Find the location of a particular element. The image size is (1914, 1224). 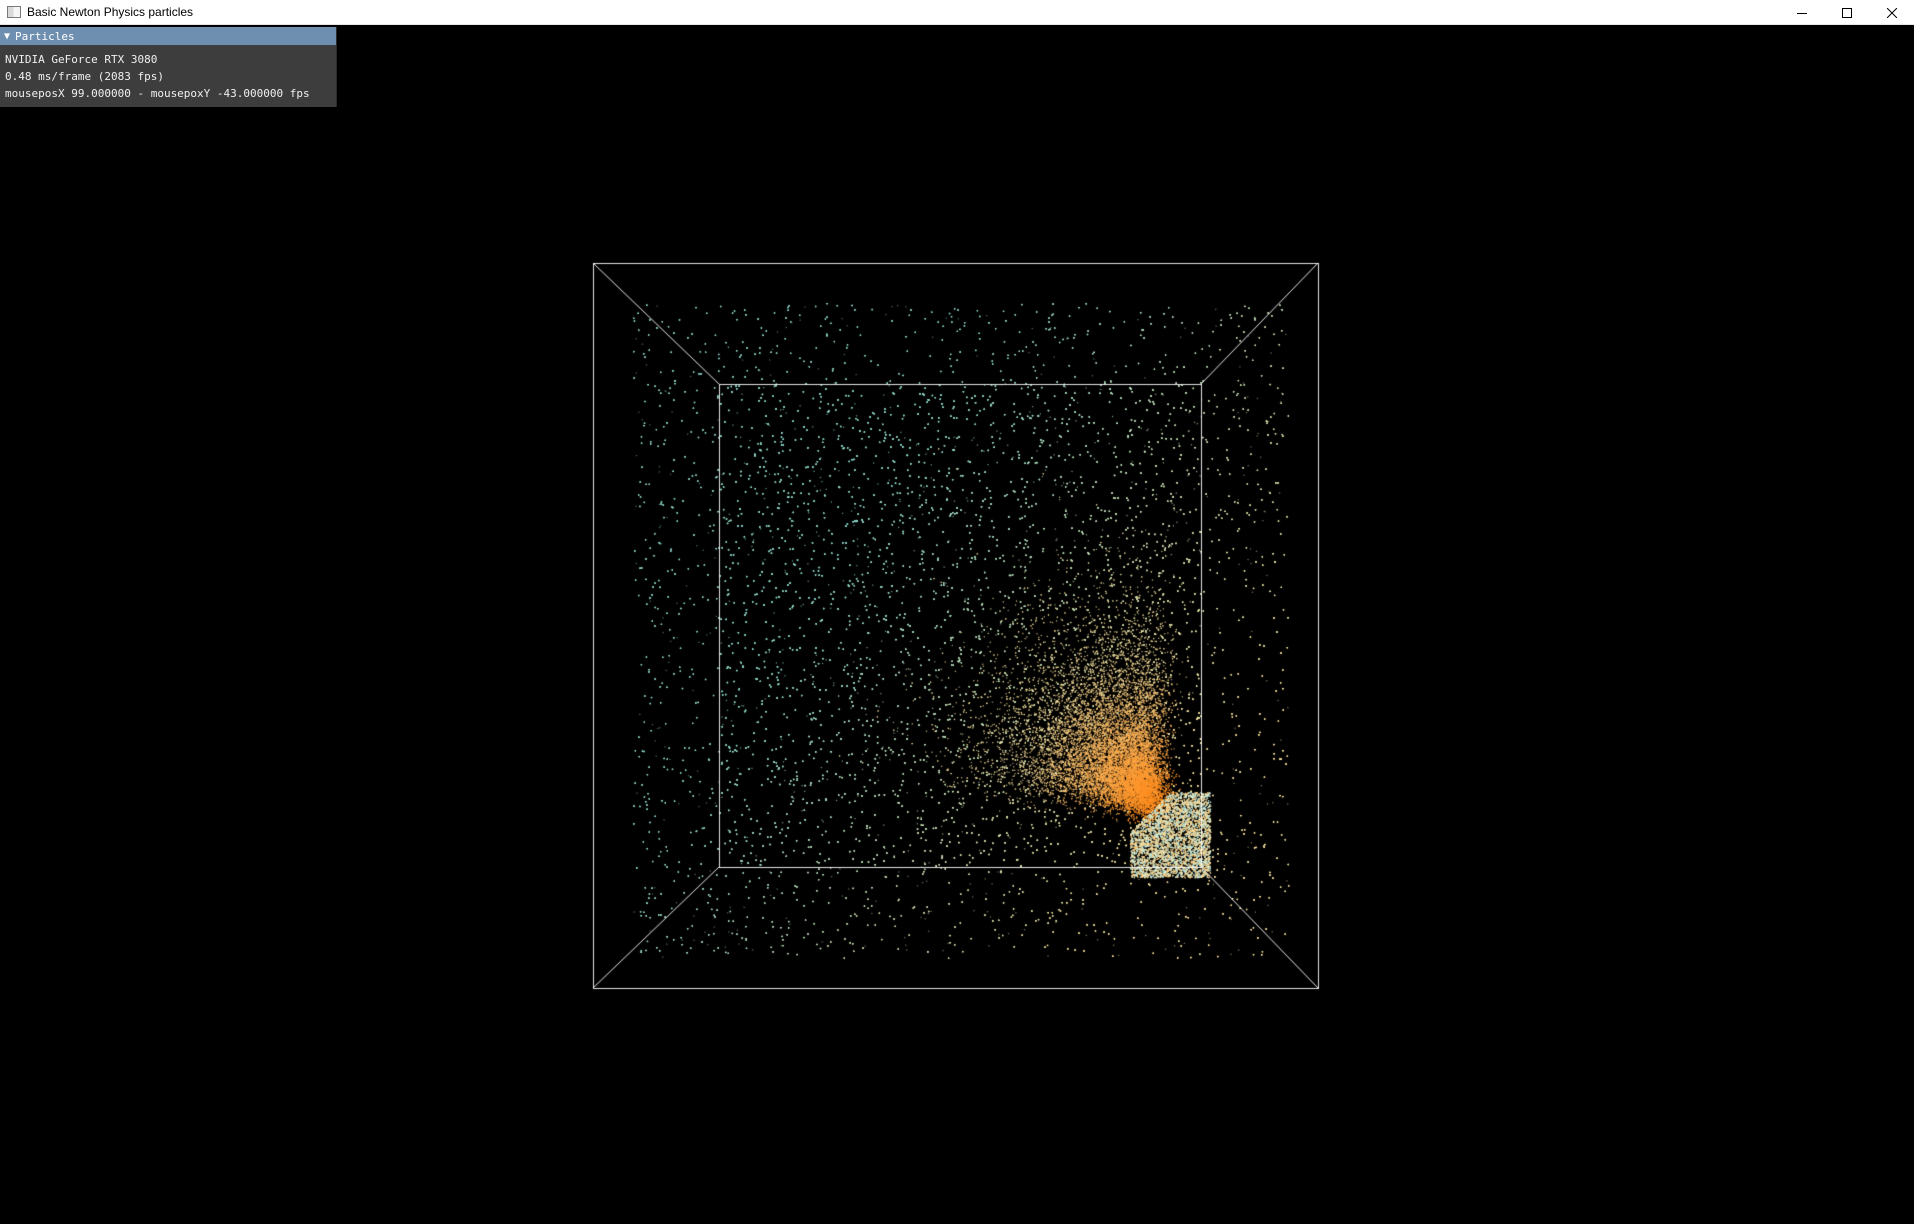

minimize-icon is located at coordinates (1801, 13).